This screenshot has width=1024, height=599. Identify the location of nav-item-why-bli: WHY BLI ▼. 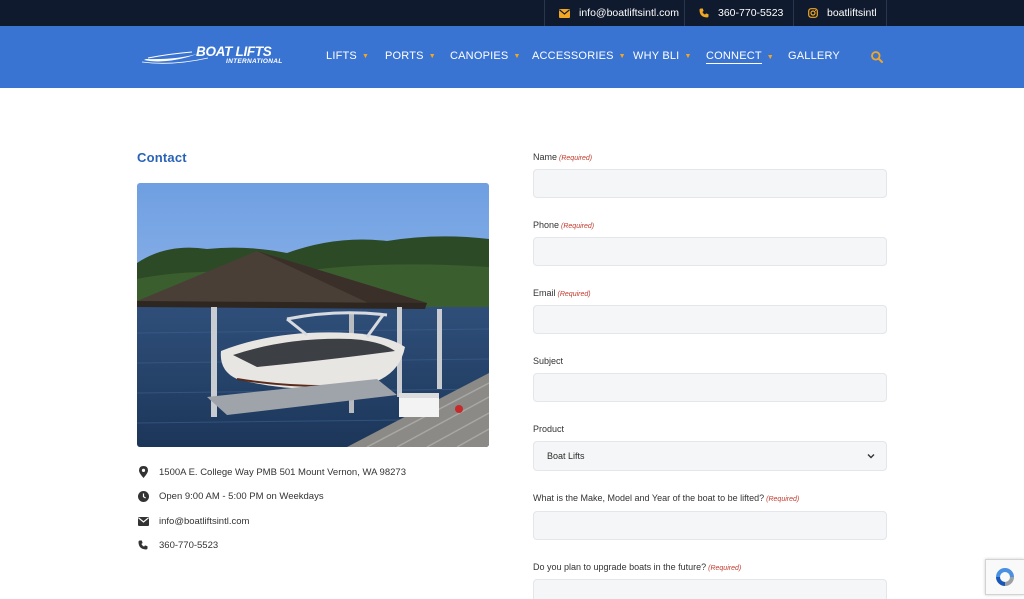
(662, 56).